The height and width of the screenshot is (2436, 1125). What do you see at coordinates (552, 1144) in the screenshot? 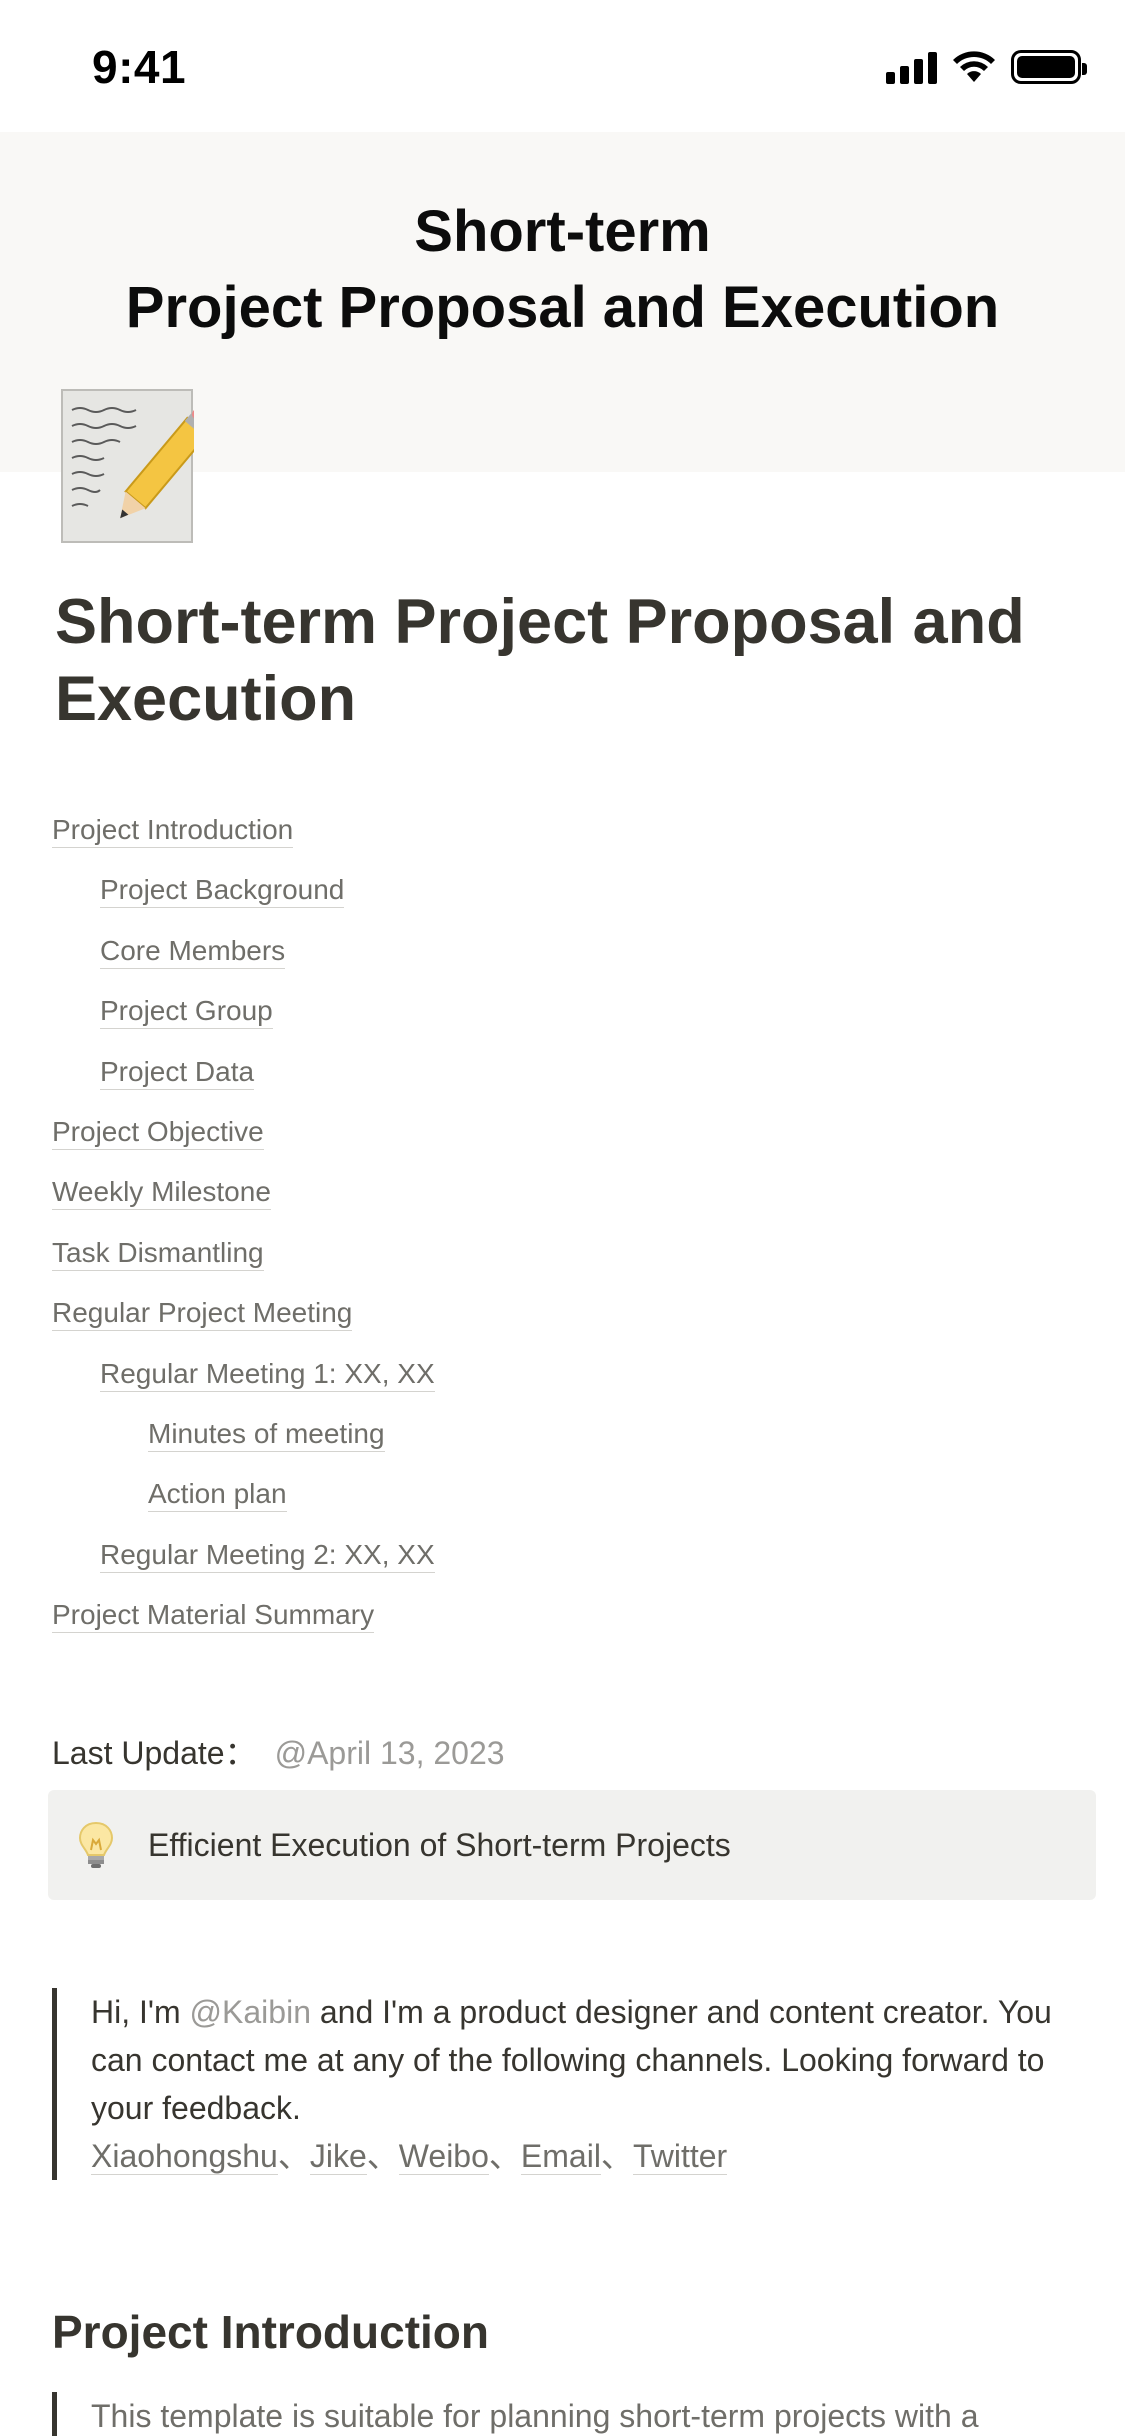
I see `toc-item: Project Objective` at bounding box center [552, 1144].